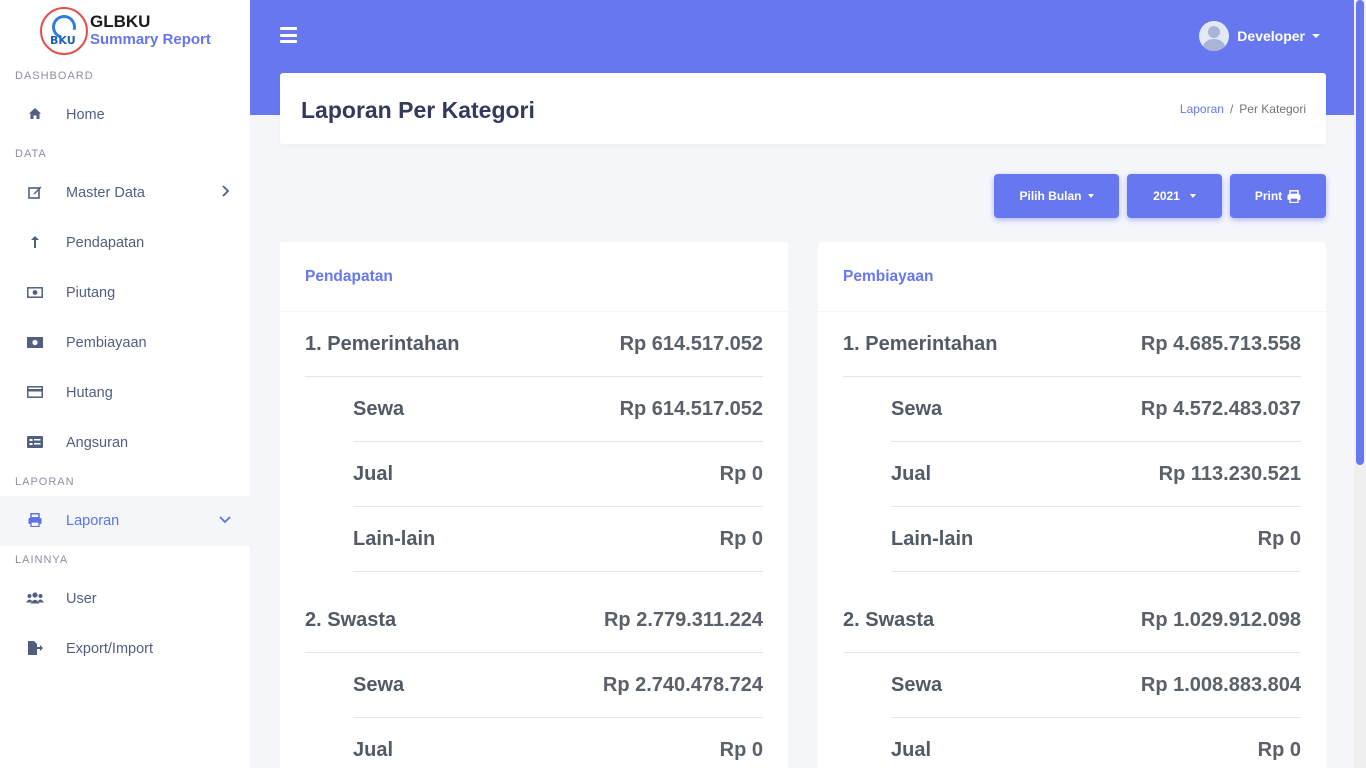 This screenshot has width=1366, height=768. Describe the element at coordinates (105, 243) in the screenshot. I see `sidebar-item-label: Pendapatan` at that location.